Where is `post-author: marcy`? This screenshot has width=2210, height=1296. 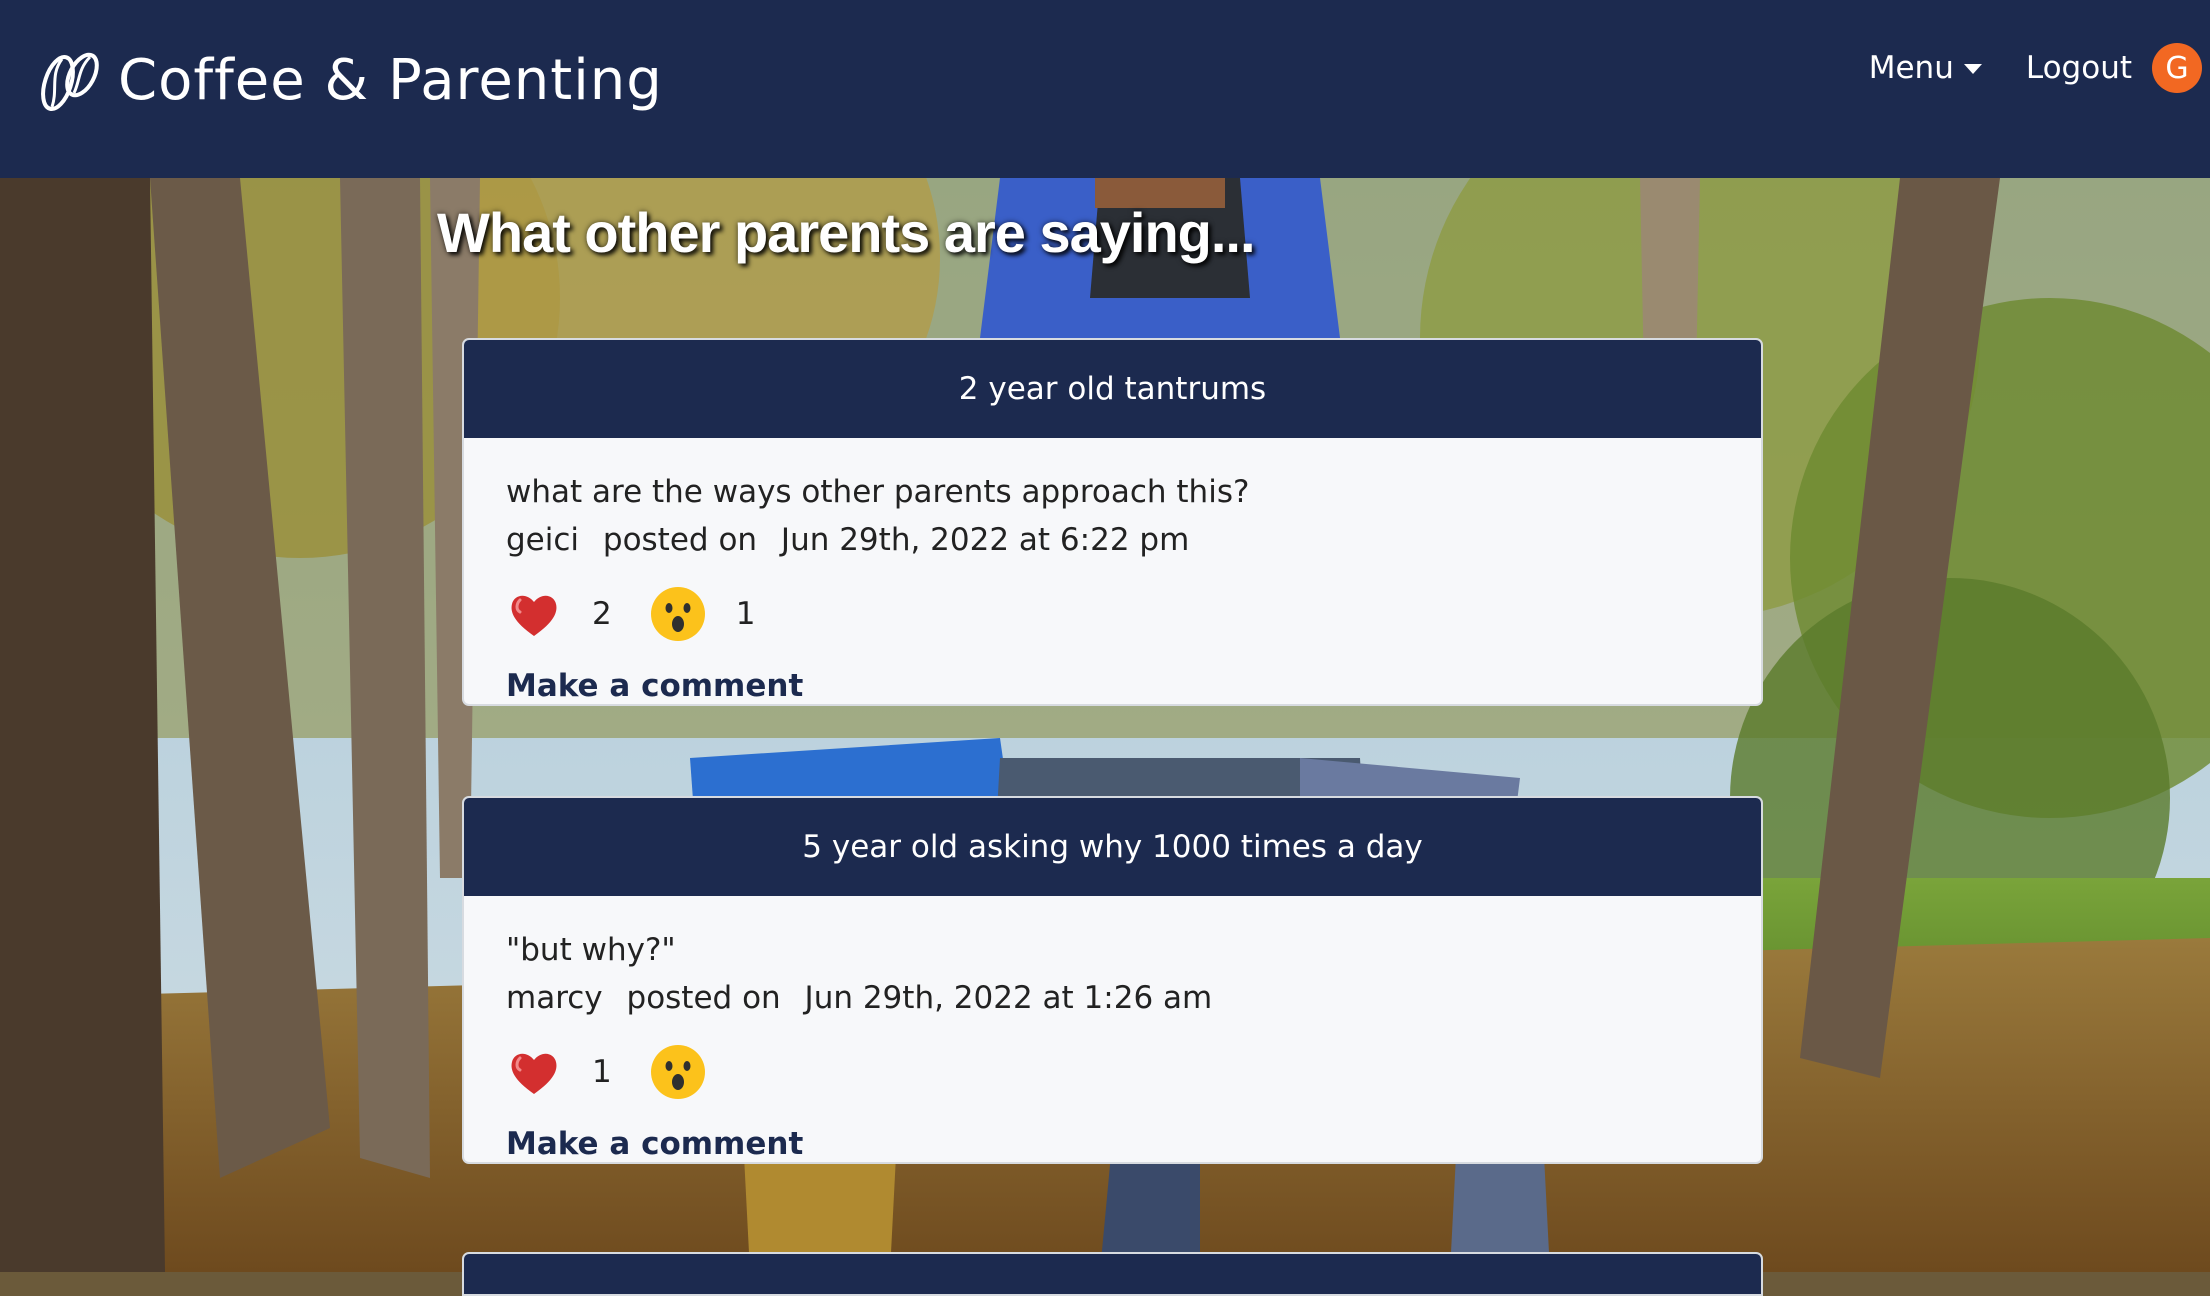
post-author: marcy is located at coordinates (554, 998).